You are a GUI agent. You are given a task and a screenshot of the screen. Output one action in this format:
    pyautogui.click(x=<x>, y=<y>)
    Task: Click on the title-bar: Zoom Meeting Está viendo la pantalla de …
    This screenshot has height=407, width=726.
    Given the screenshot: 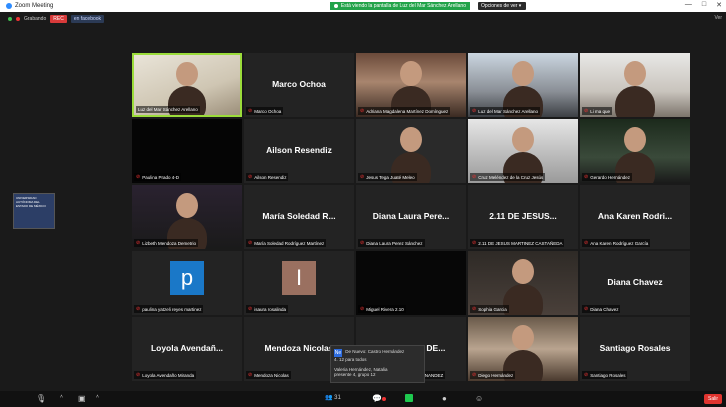 What is the action you would take?
    pyautogui.click(x=363, y=6)
    